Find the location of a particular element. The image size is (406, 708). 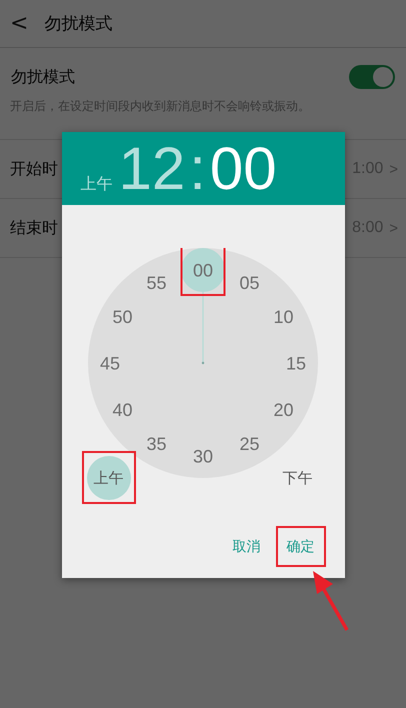

setting-label: 勿扰模式 is located at coordinates (43, 77).